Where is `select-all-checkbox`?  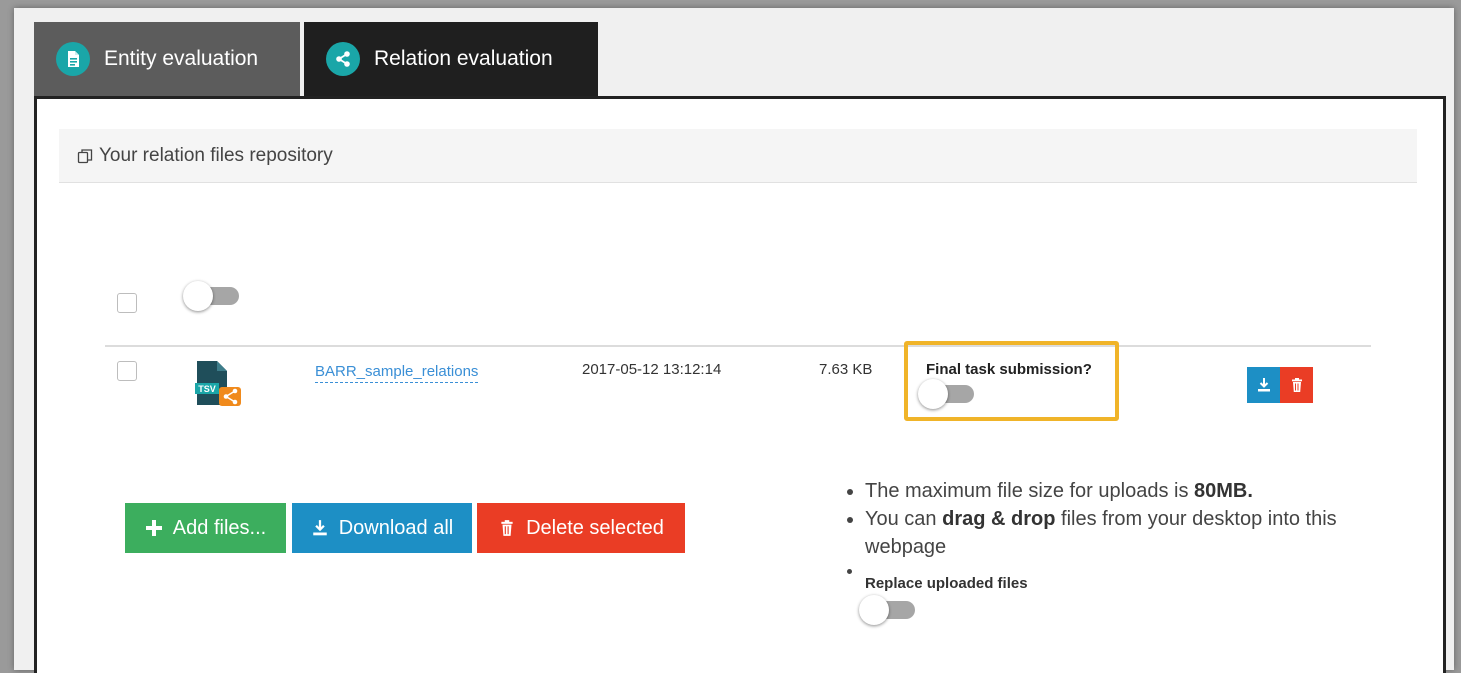 select-all-checkbox is located at coordinates (127, 303).